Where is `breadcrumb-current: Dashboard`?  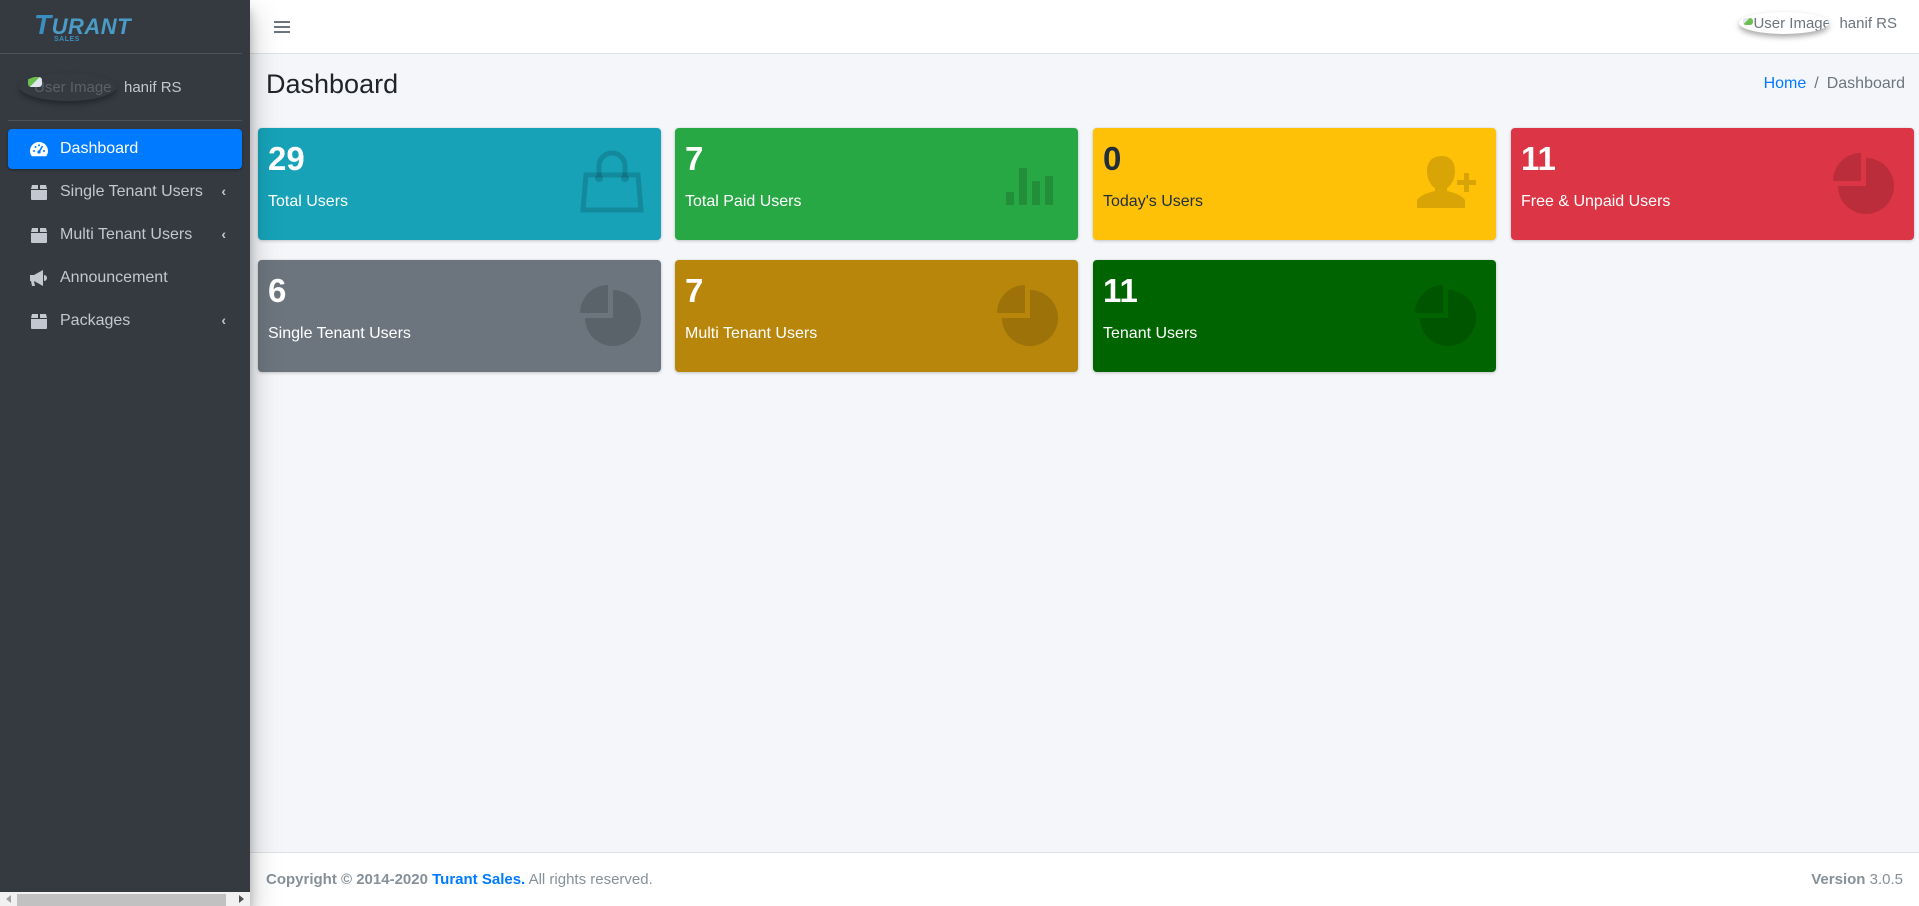
breadcrumb-current: Dashboard is located at coordinates (1865, 83).